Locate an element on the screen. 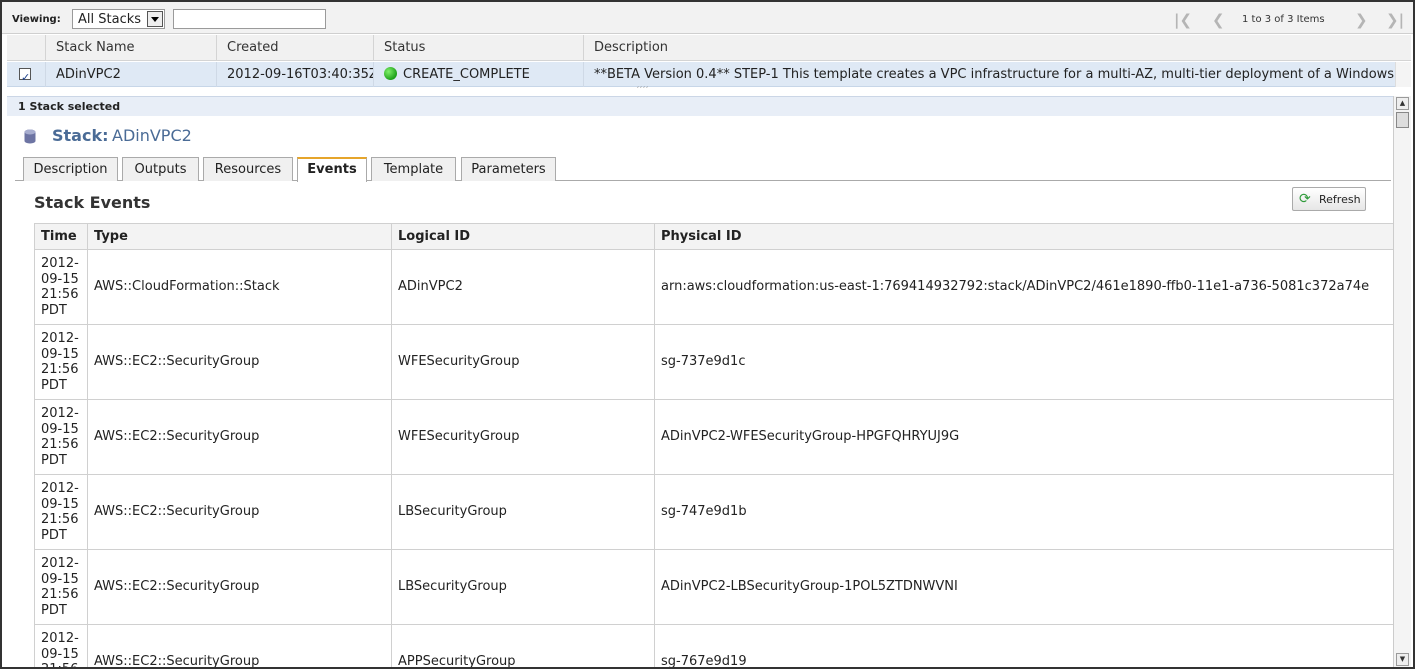  tab-events: Events is located at coordinates (332, 169).